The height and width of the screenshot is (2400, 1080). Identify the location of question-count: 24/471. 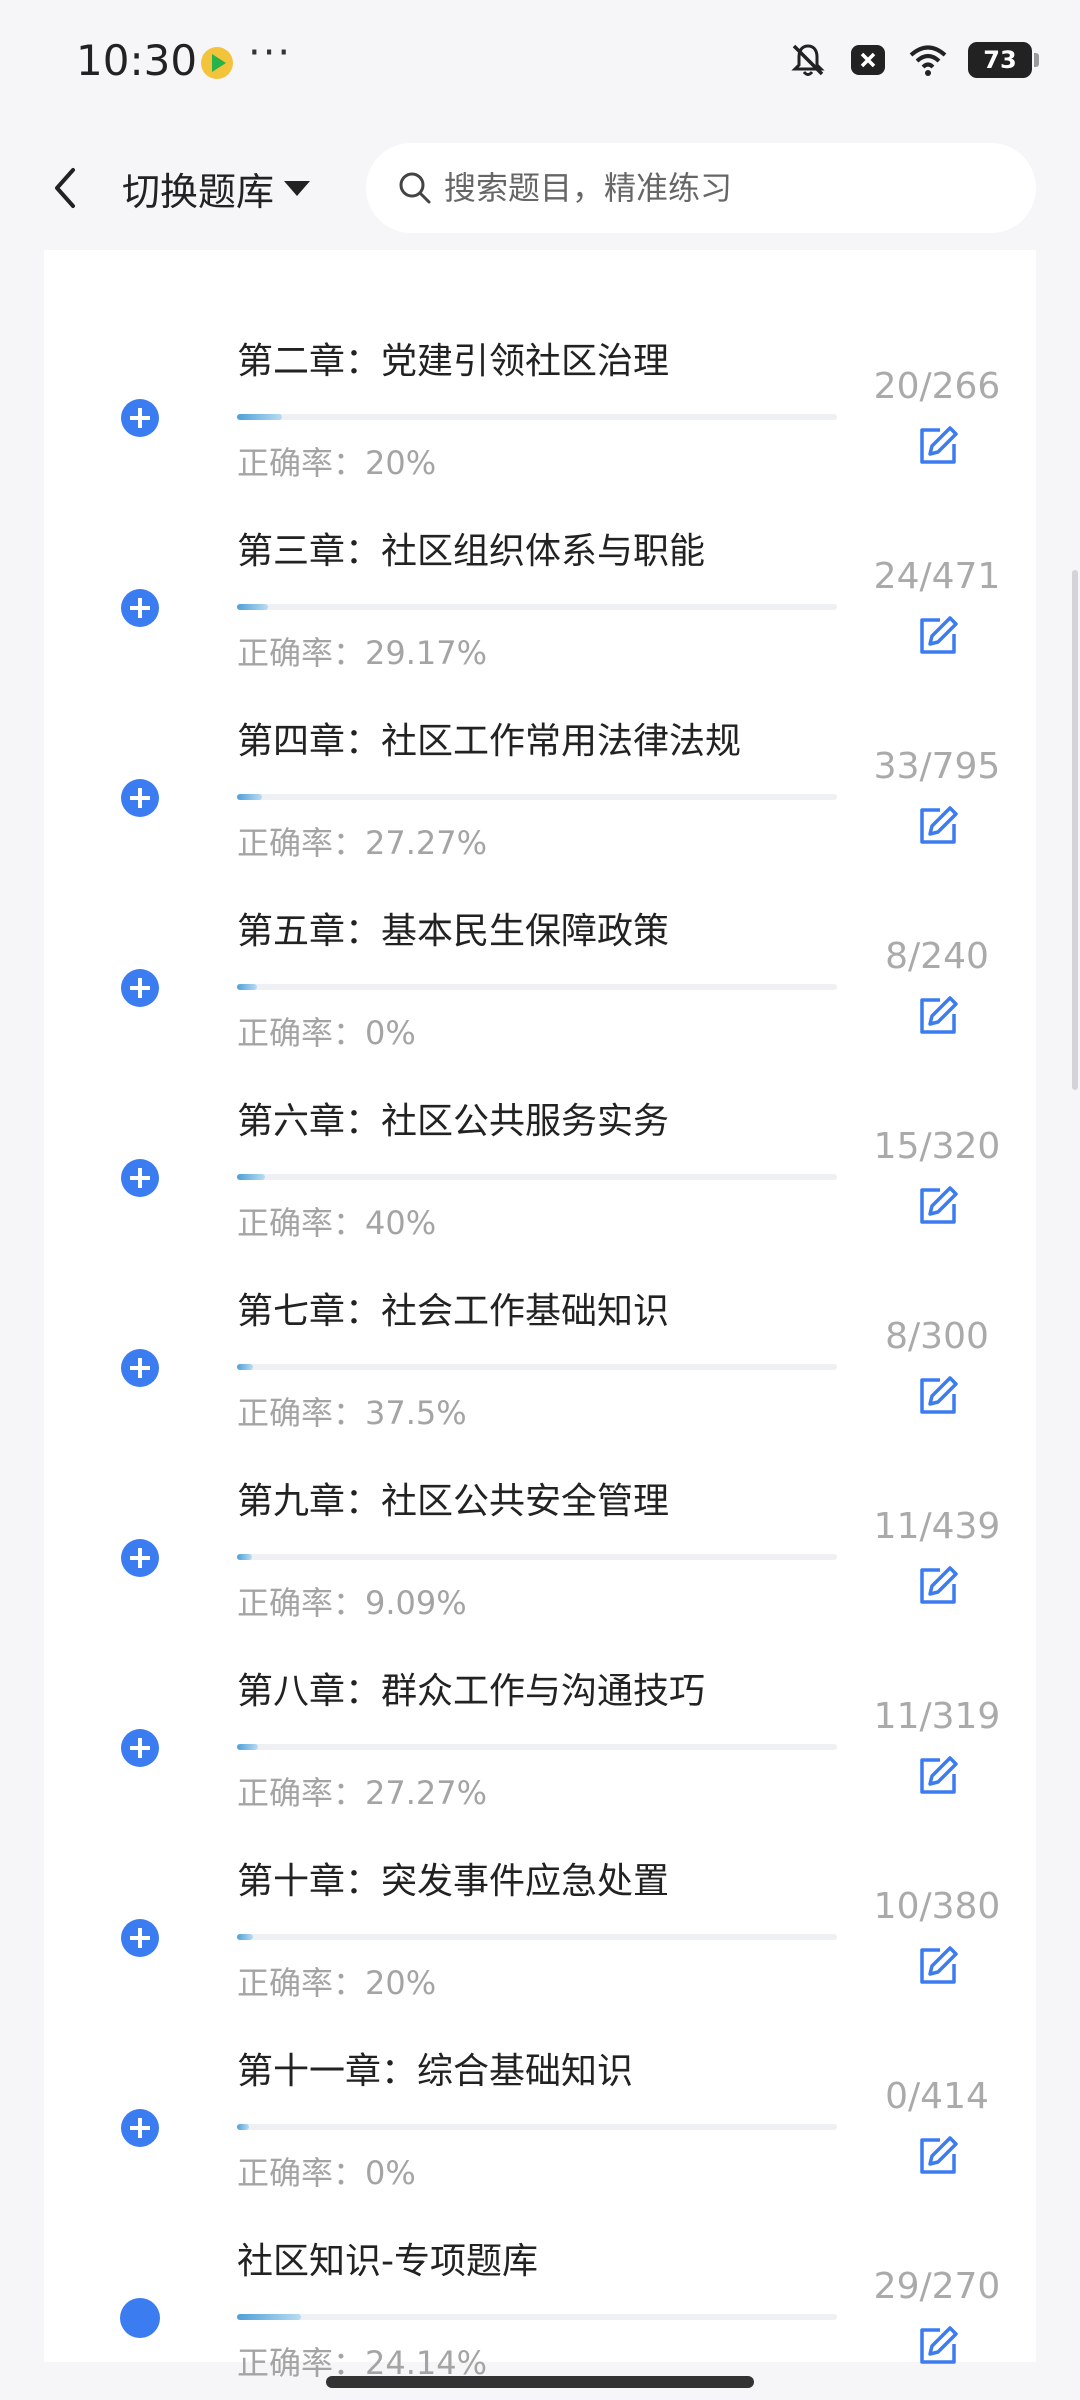
(937, 576).